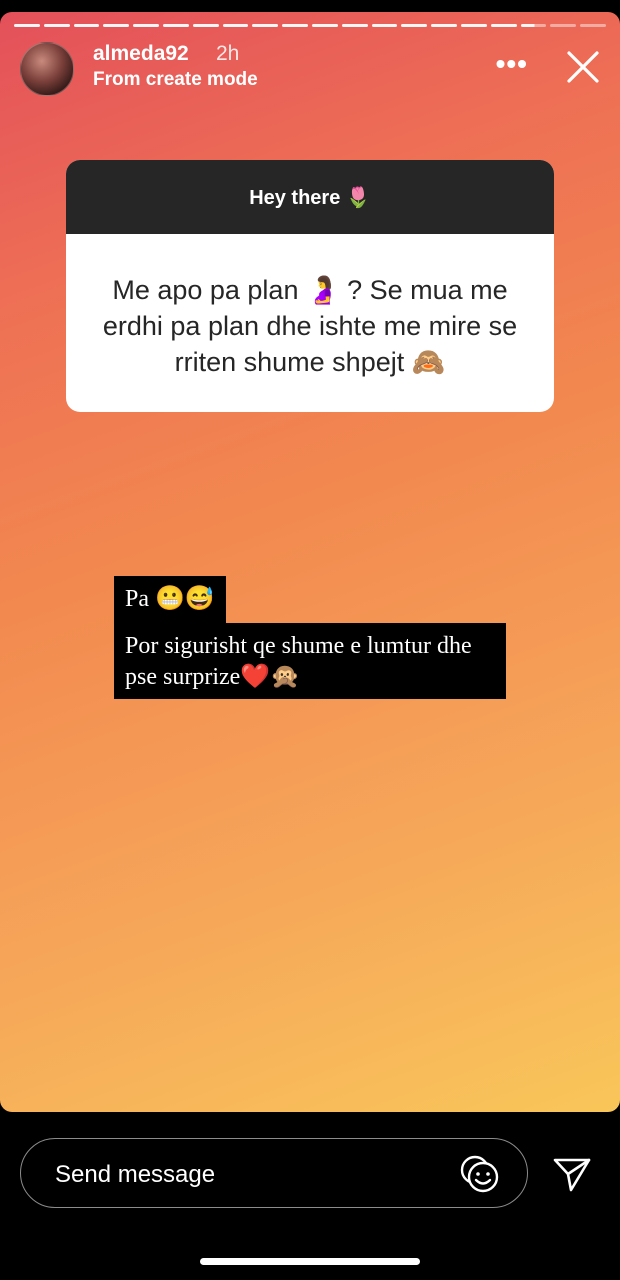 This screenshot has width=620, height=1280. I want to click on send-message-placeholder: Send message, so click(135, 1174).